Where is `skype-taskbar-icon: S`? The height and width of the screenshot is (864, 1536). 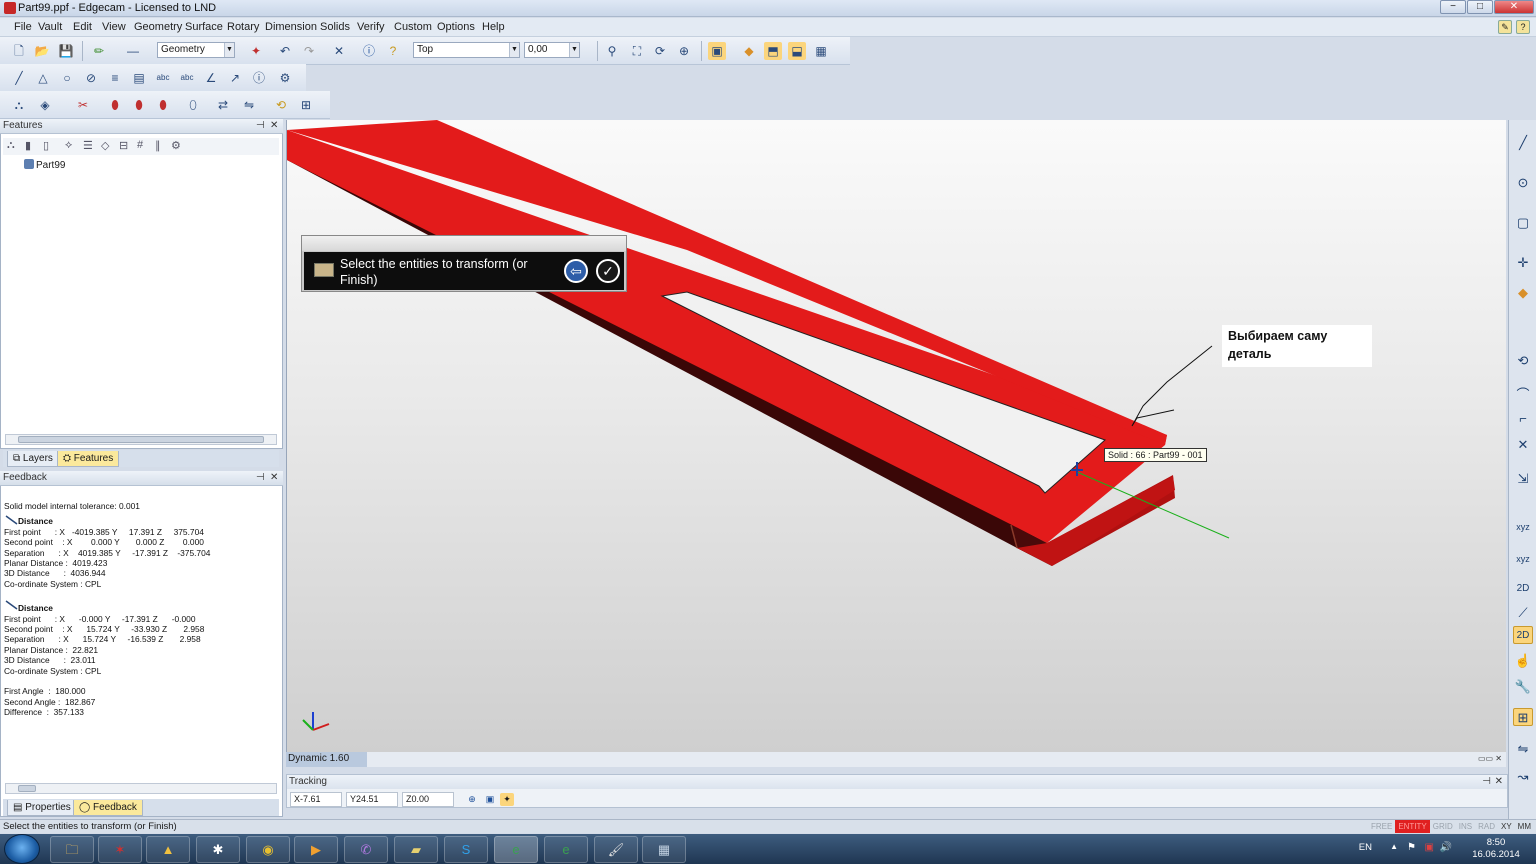 skype-taskbar-icon: S is located at coordinates (466, 849).